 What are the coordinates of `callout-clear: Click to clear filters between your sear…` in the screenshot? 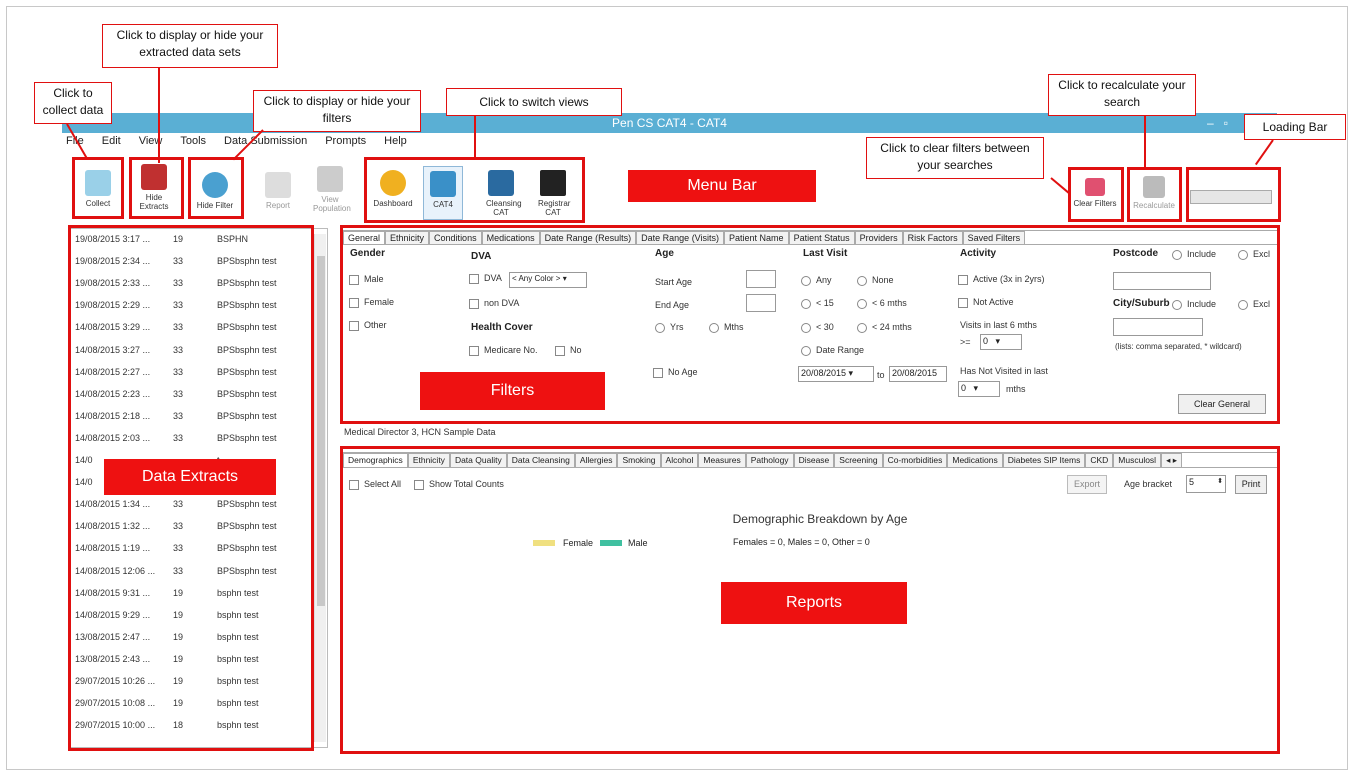 It's located at (955, 158).